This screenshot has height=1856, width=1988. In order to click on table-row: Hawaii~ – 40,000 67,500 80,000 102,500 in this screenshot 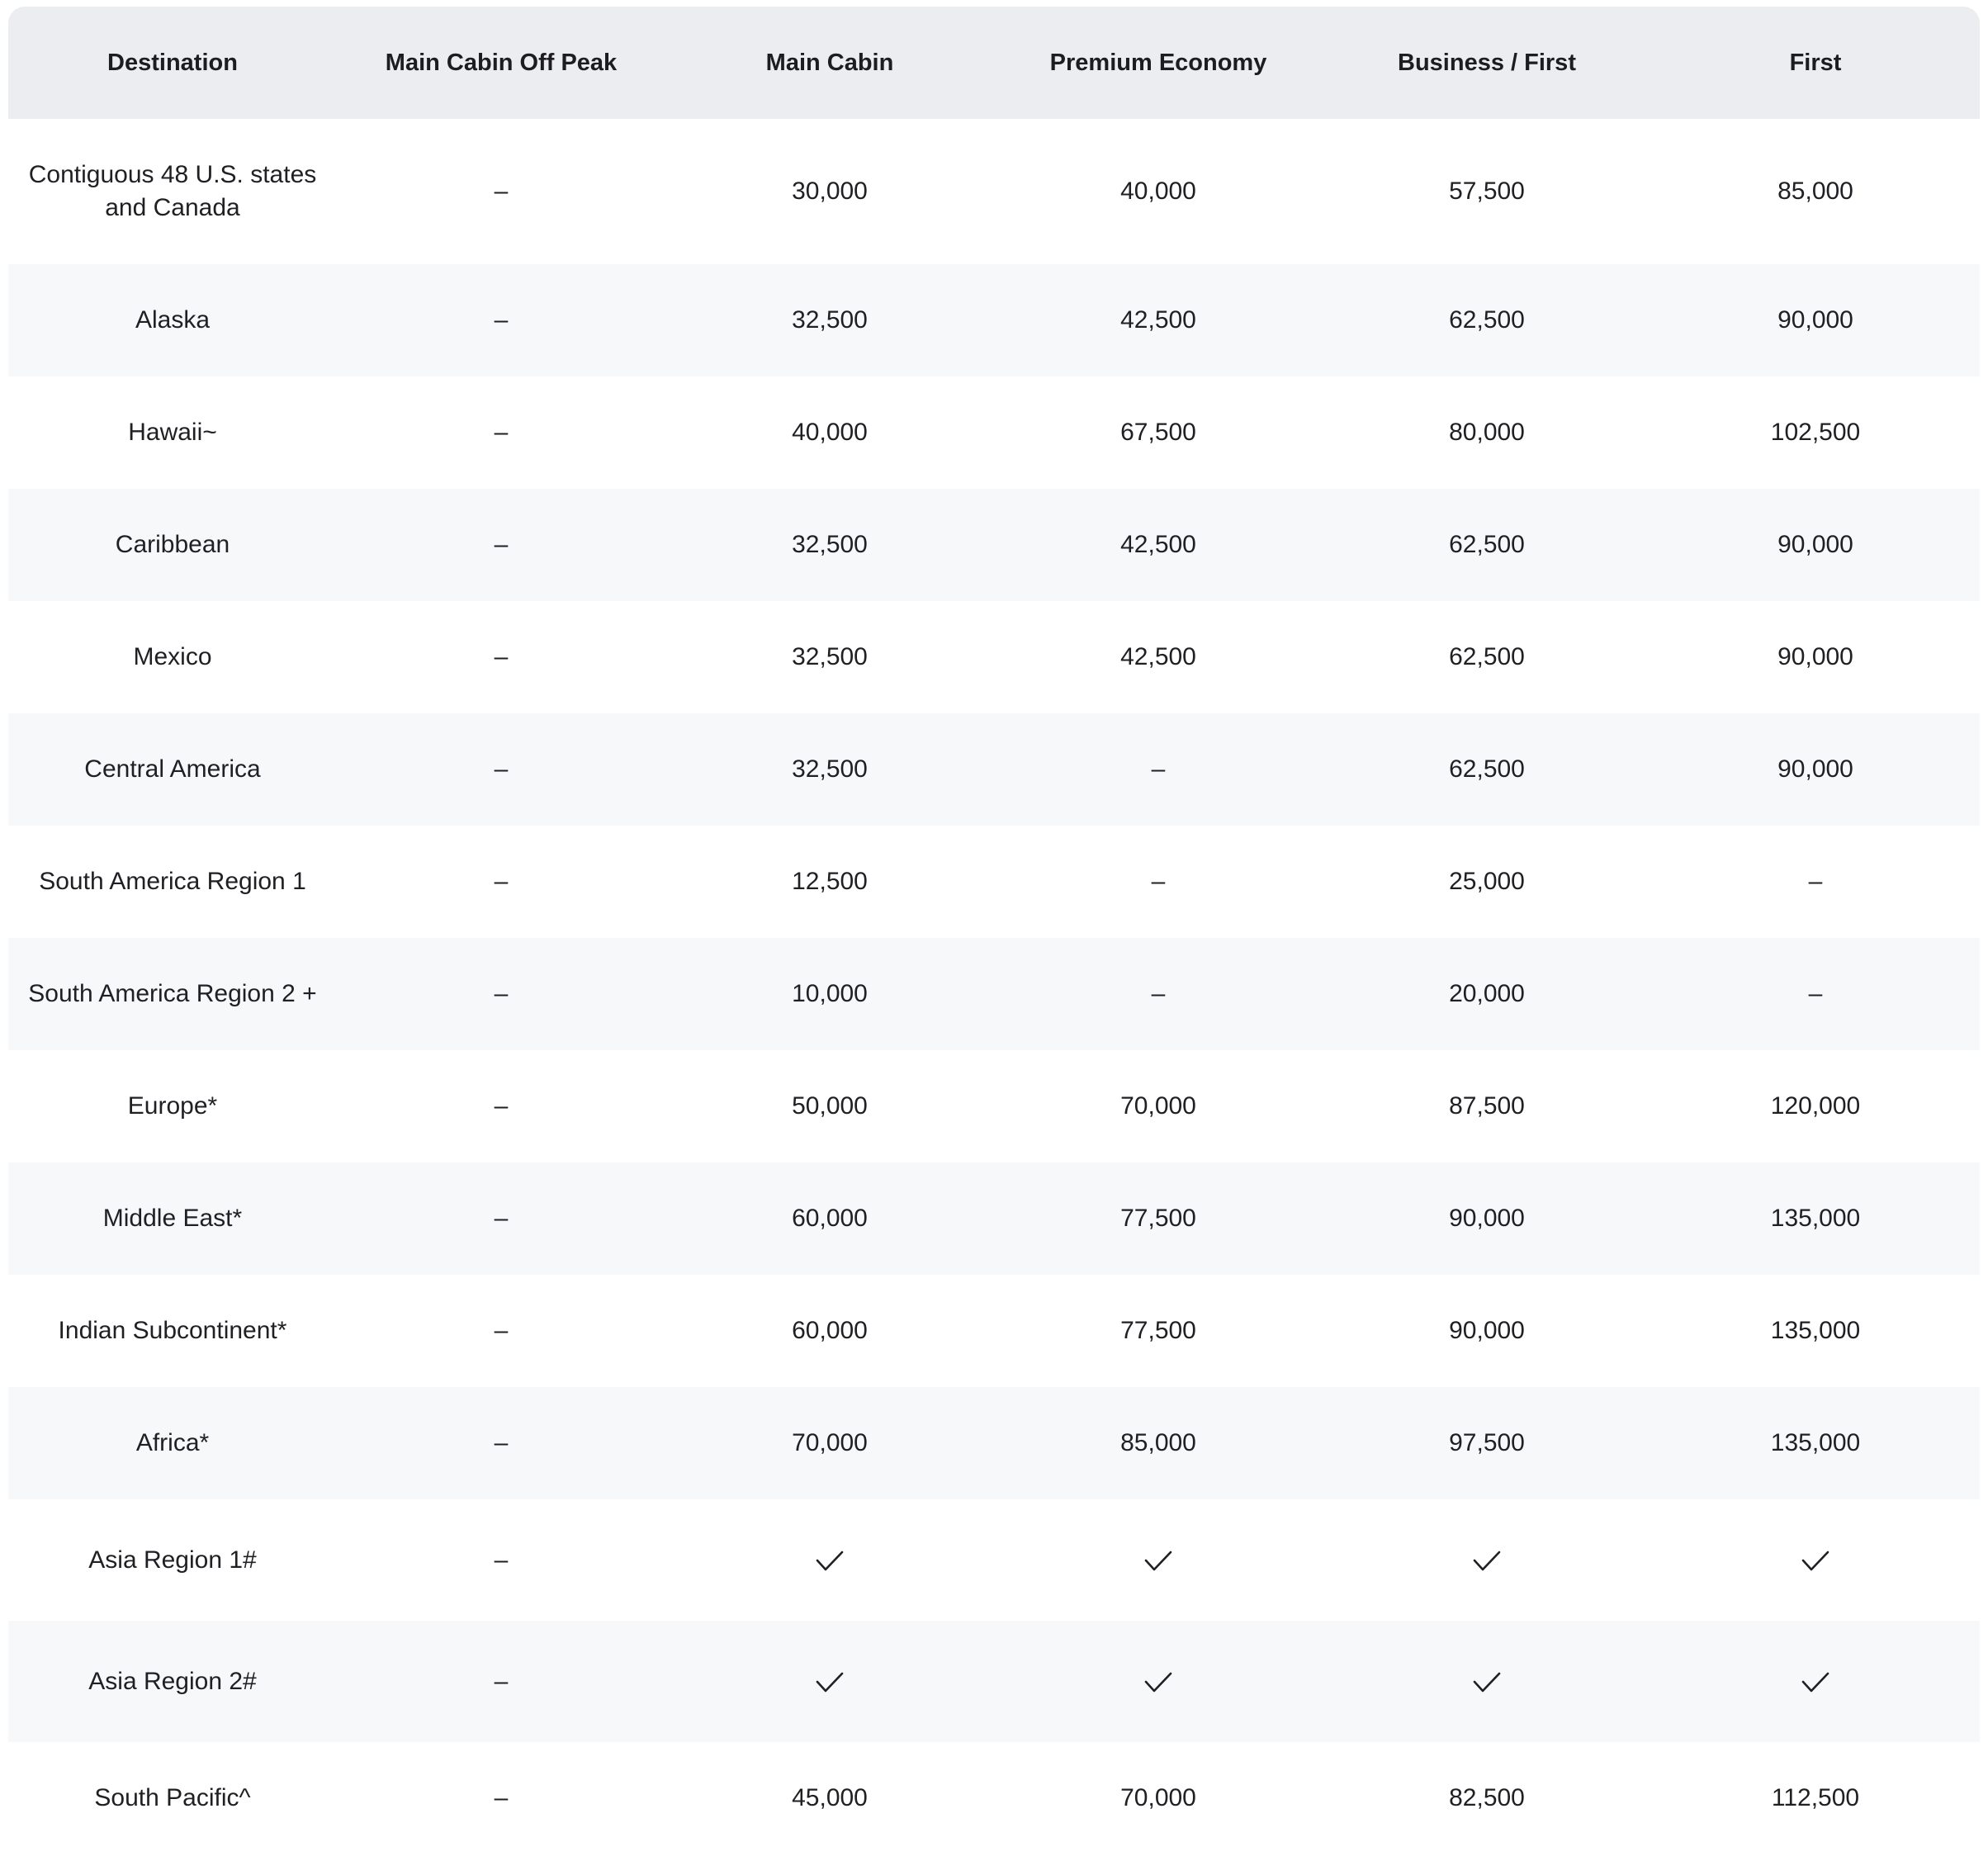, I will do `click(994, 432)`.